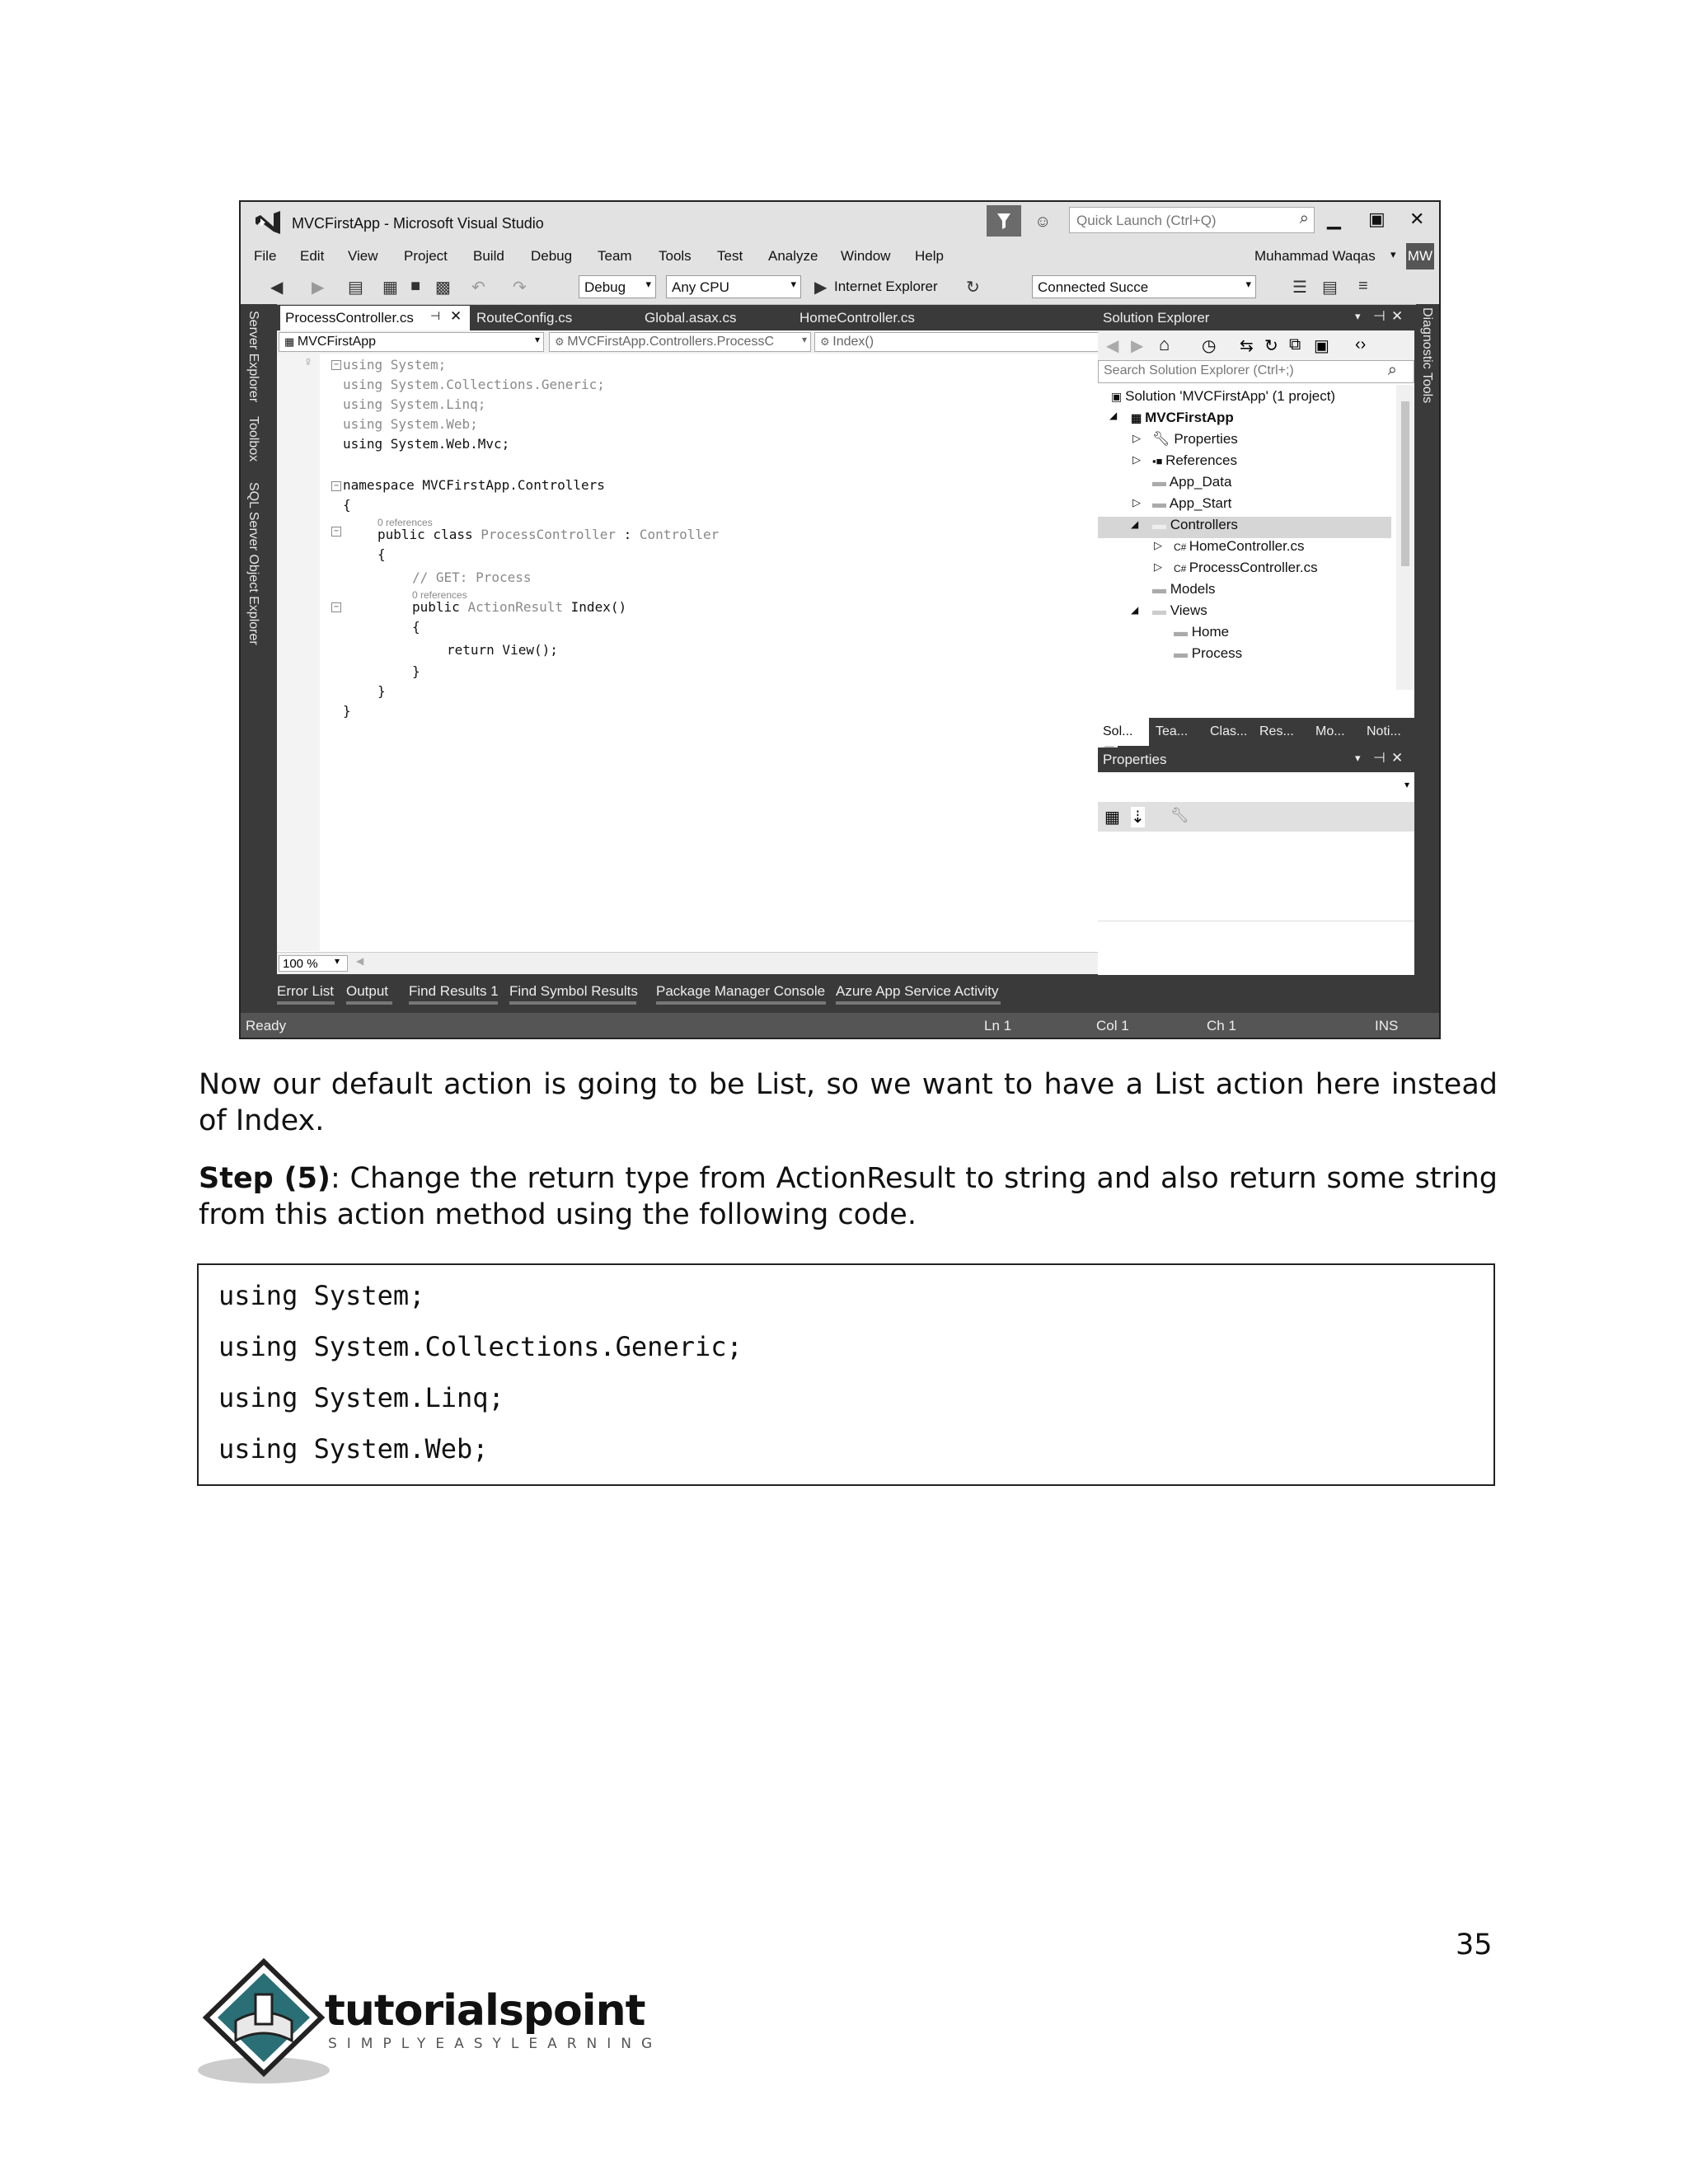  Describe the element at coordinates (415, 286) in the screenshot. I see `save-icon: ■` at that location.